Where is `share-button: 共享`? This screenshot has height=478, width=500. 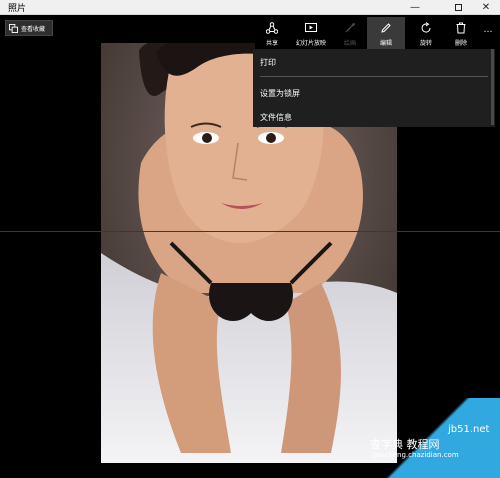
share-button: 共享 is located at coordinates (272, 34).